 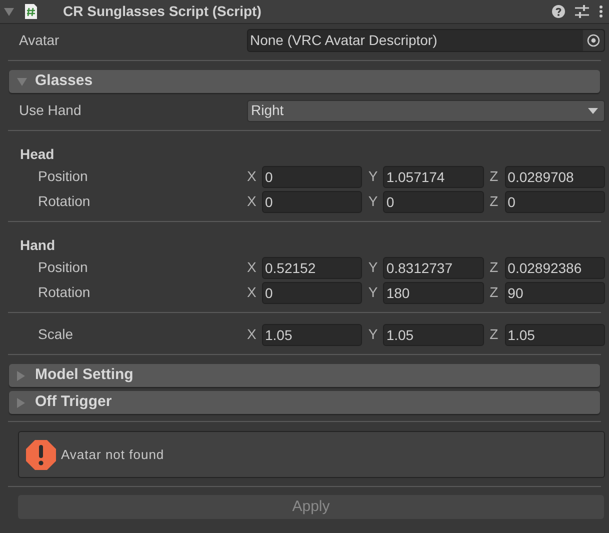 I want to click on foldout-title: Glasses, so click(x=64, y=81).